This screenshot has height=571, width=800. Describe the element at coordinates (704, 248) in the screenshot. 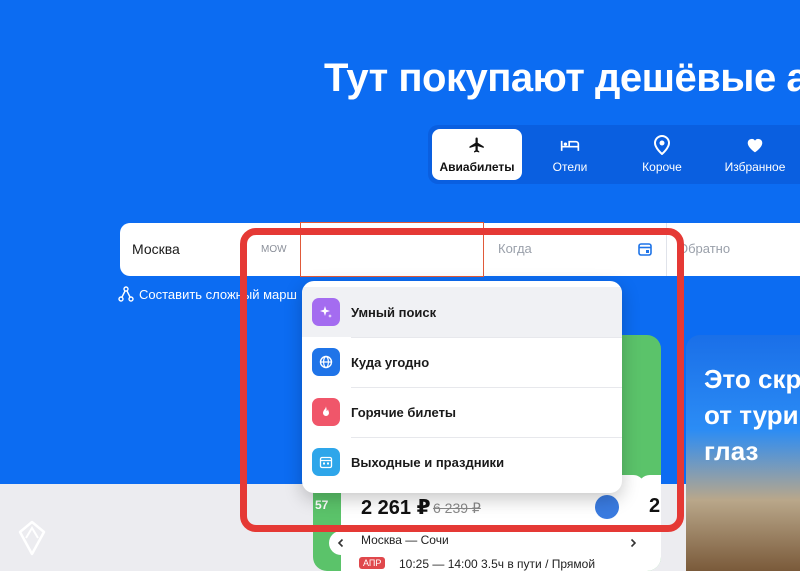

I see `return-date-field: Обратно` at that location.